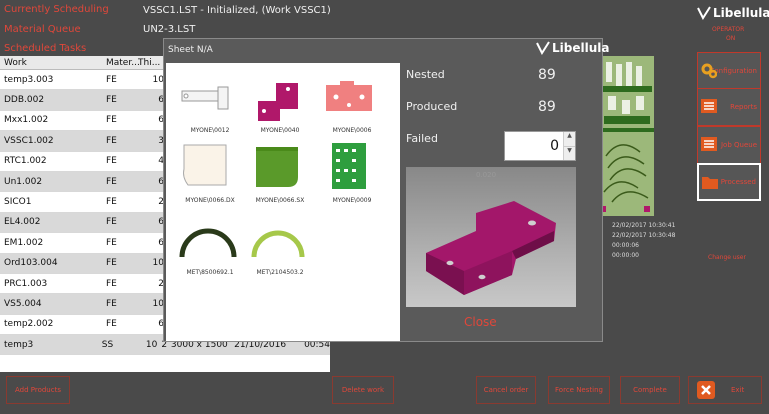 This screenshot has height=414, width=769. I want to click on cell-work: EM1.002, so click(24, 242).